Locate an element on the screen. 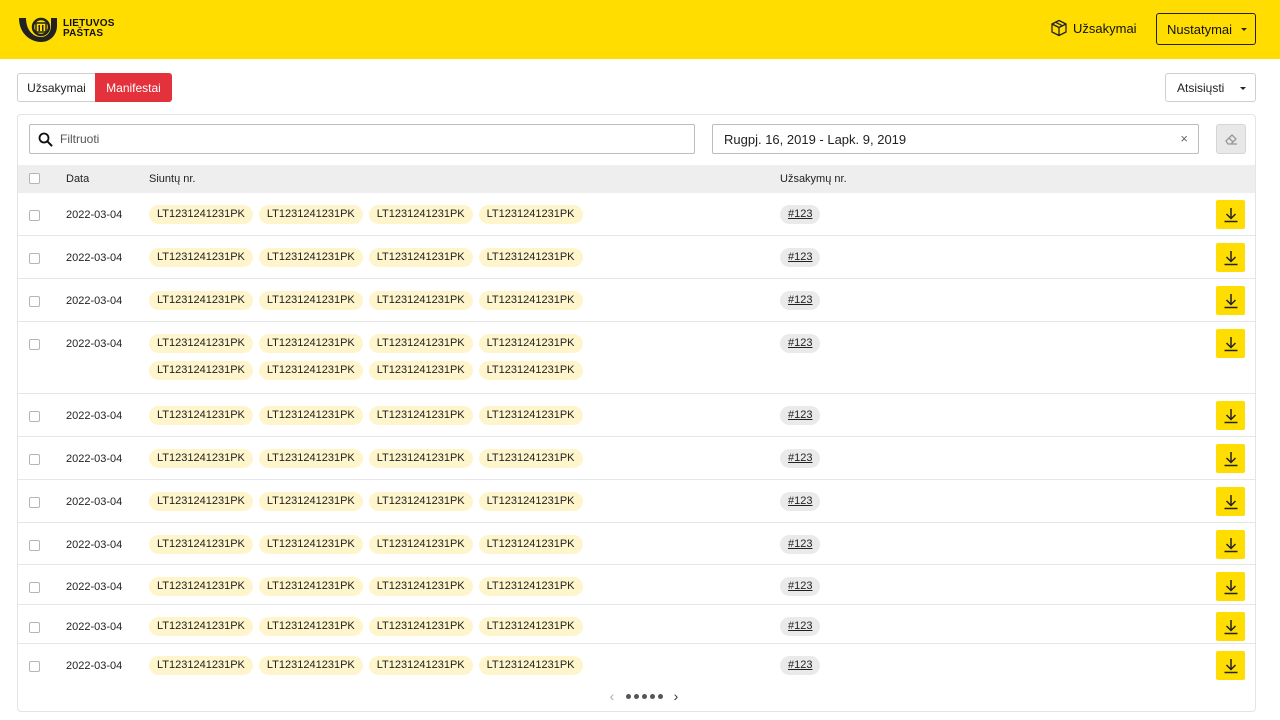 This screenshot has width=1280, height=720. view-tabs: Užsakymai Manifestai is located at coordinates (94, 87).